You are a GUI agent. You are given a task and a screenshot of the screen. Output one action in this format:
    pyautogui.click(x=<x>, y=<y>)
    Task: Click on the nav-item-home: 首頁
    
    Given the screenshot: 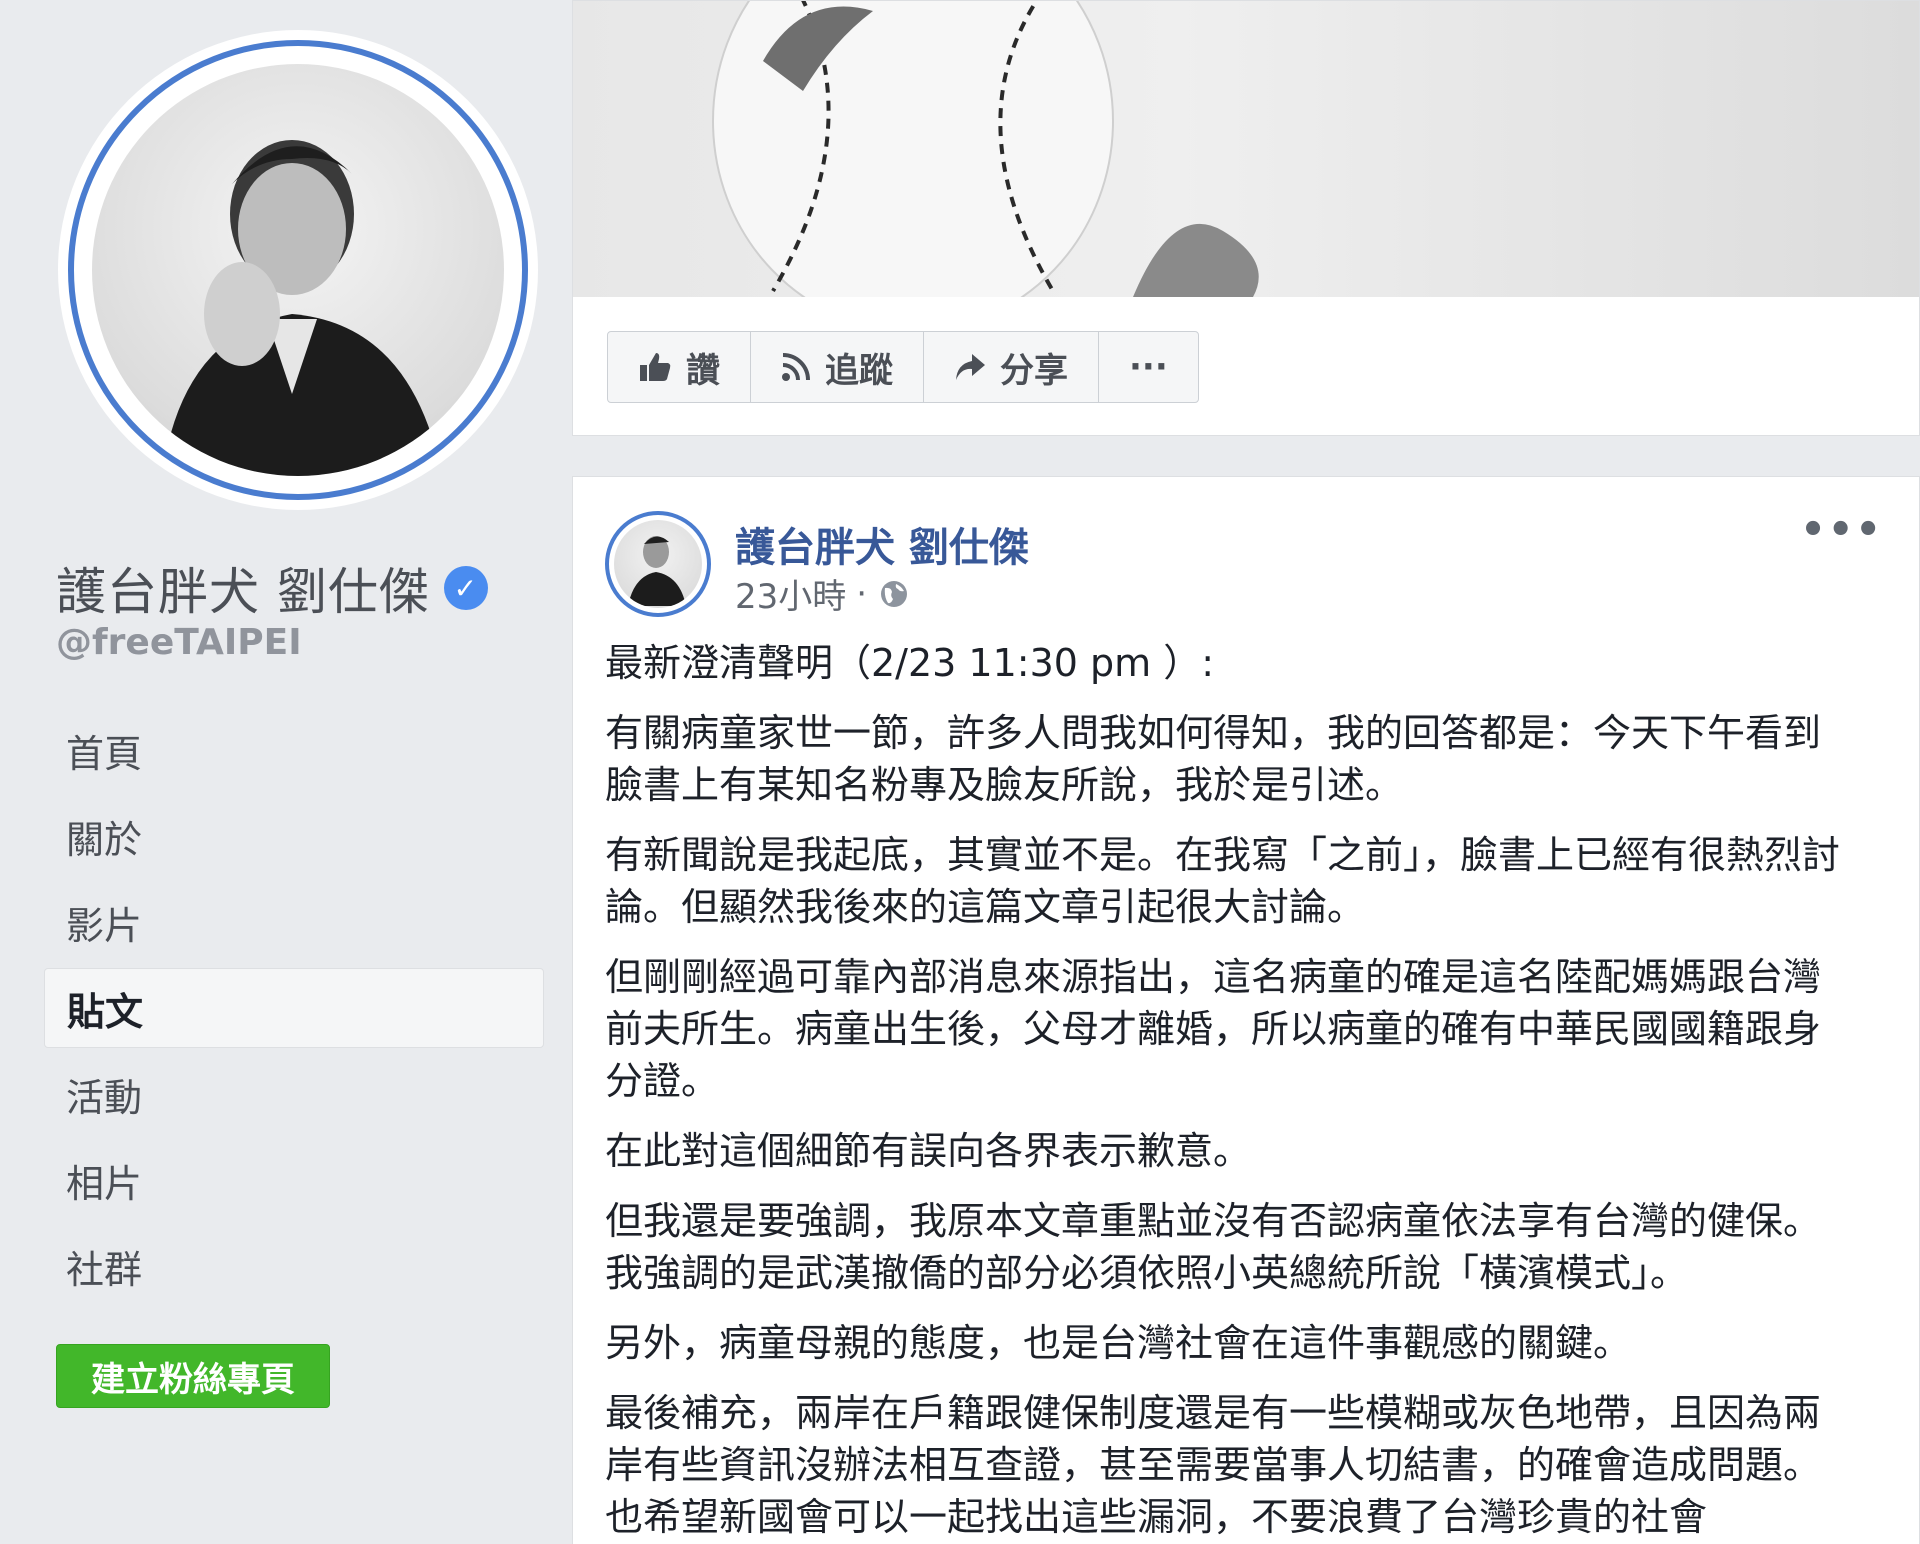 What is the action you would take?
    pyautogui.click(x=294, y=750)
    